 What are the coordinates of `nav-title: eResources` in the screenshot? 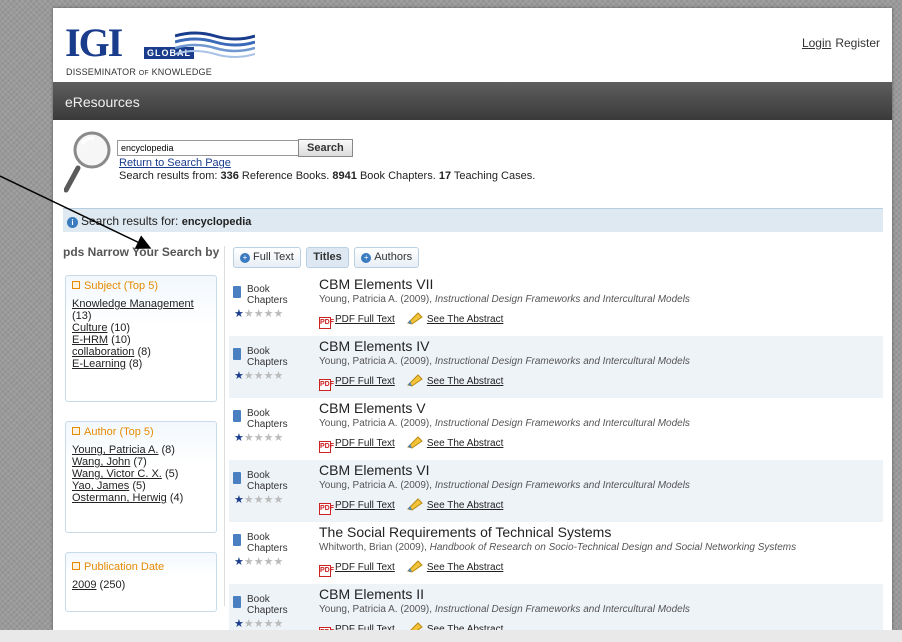 It's located at (102, 102).